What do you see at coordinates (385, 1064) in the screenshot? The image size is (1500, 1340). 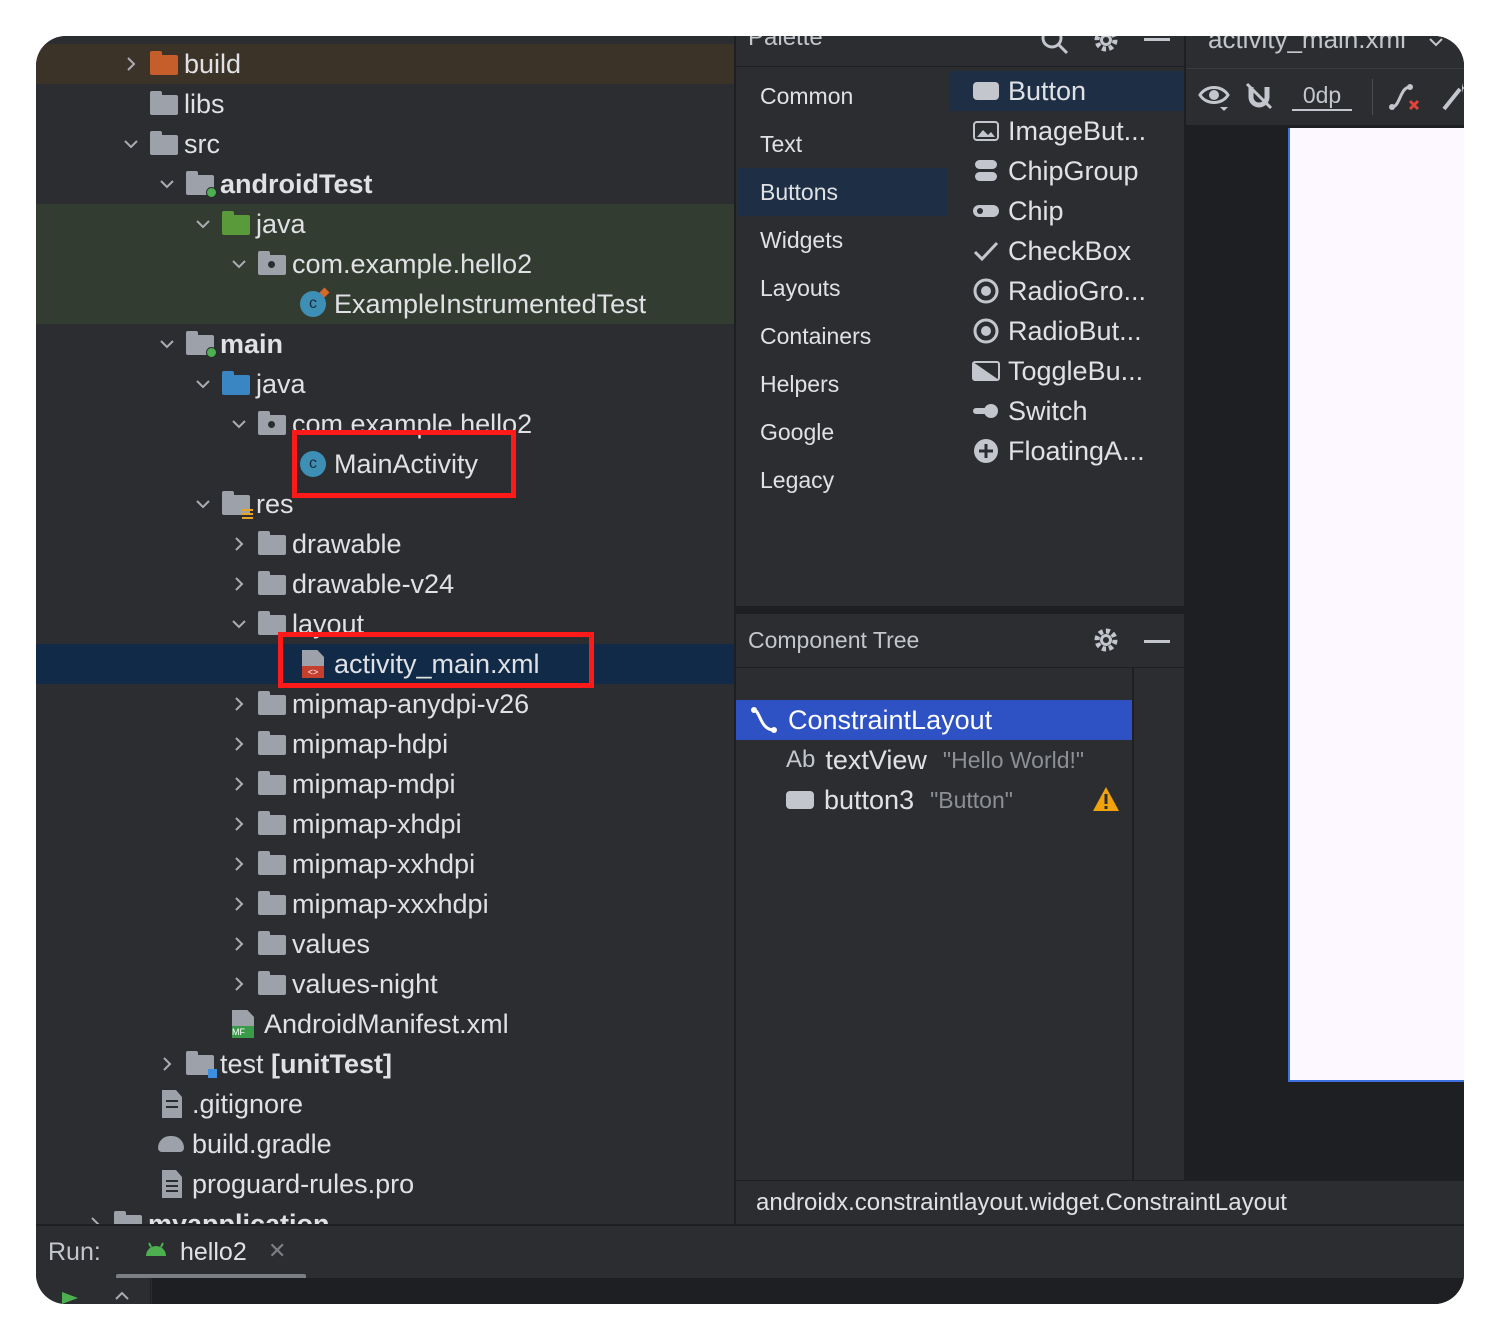 I see `tree-item-test: test [unitTest]` at bounding box center [385, 1064].